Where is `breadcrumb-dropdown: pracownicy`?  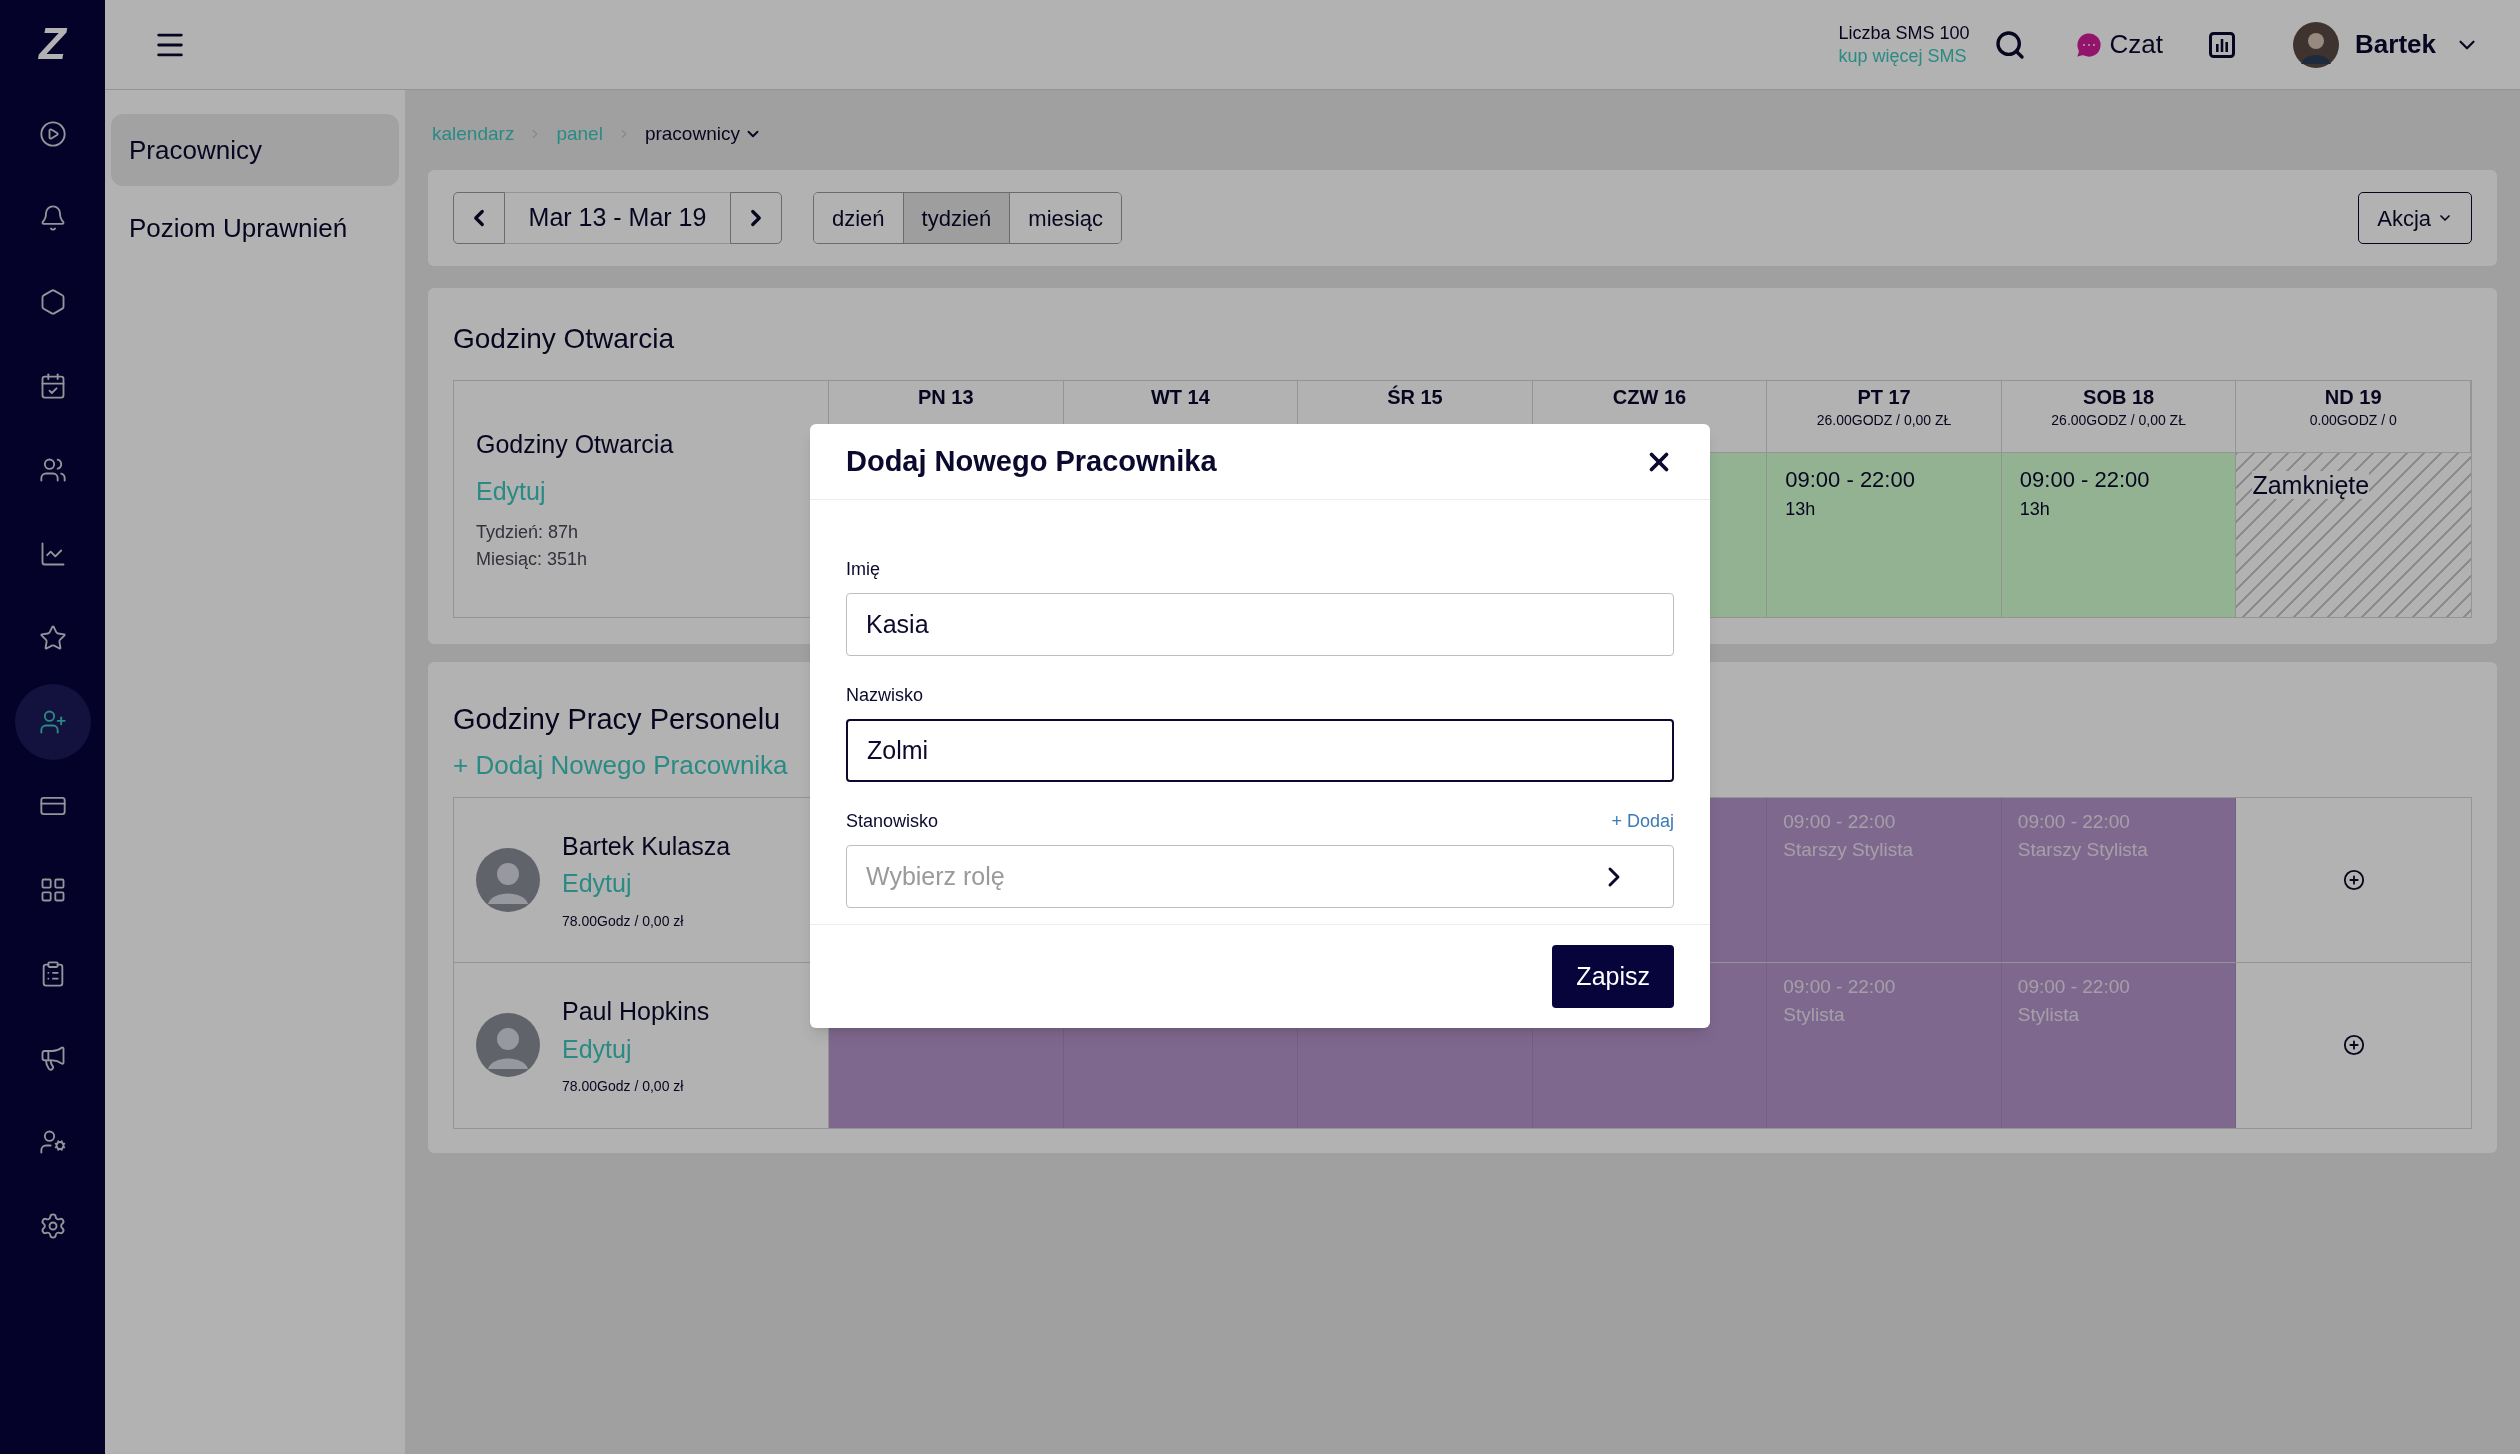
breadcrumb-dropdown: pracownicy is located at coordinates (703, 134).